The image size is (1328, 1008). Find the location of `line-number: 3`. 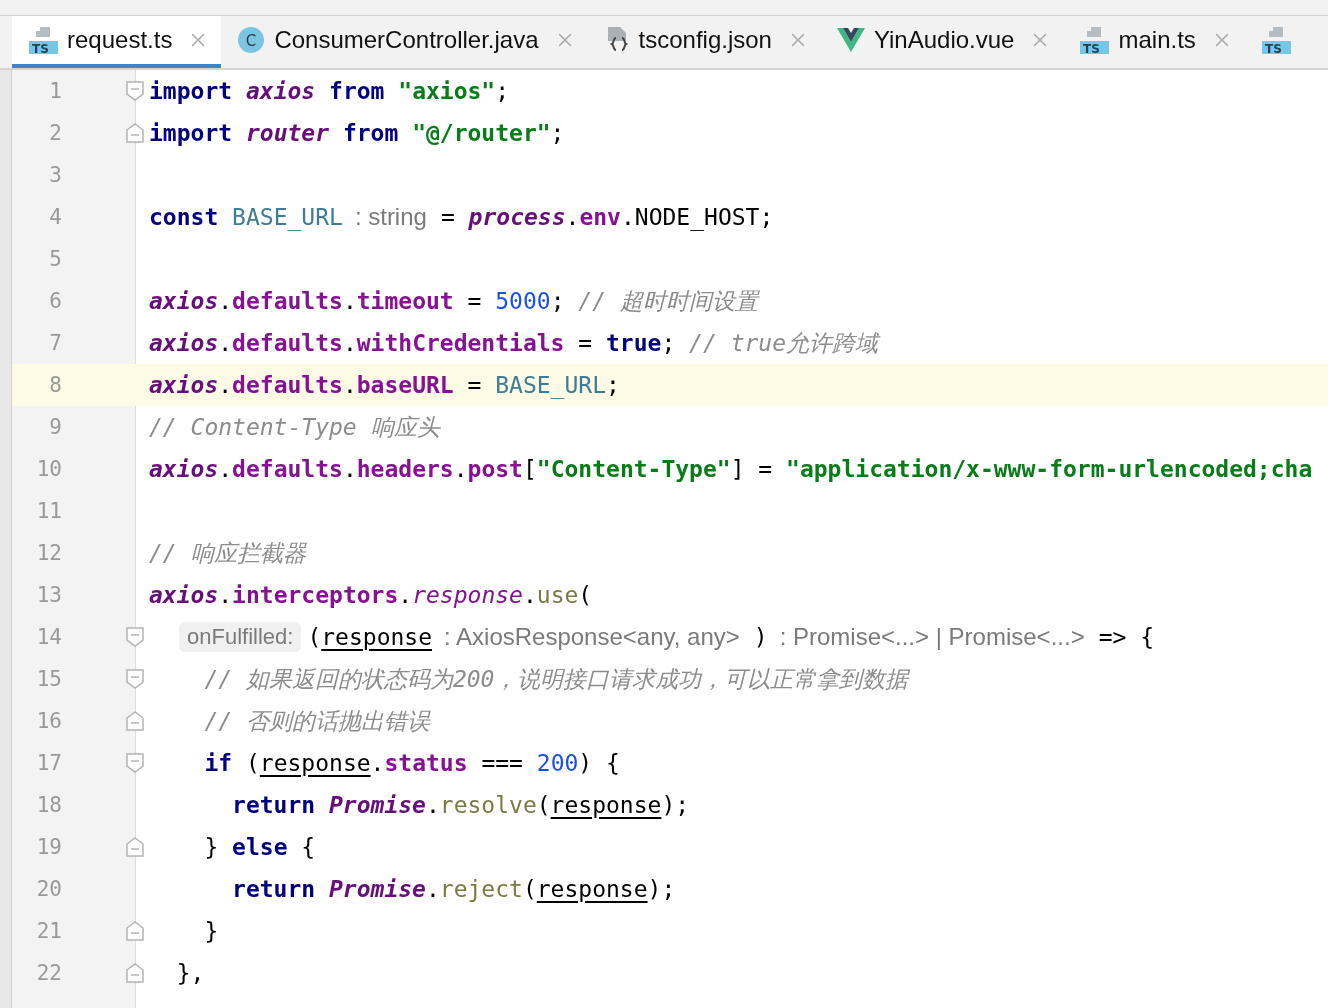

line-number: 3 is located at coordinates (55, 175).